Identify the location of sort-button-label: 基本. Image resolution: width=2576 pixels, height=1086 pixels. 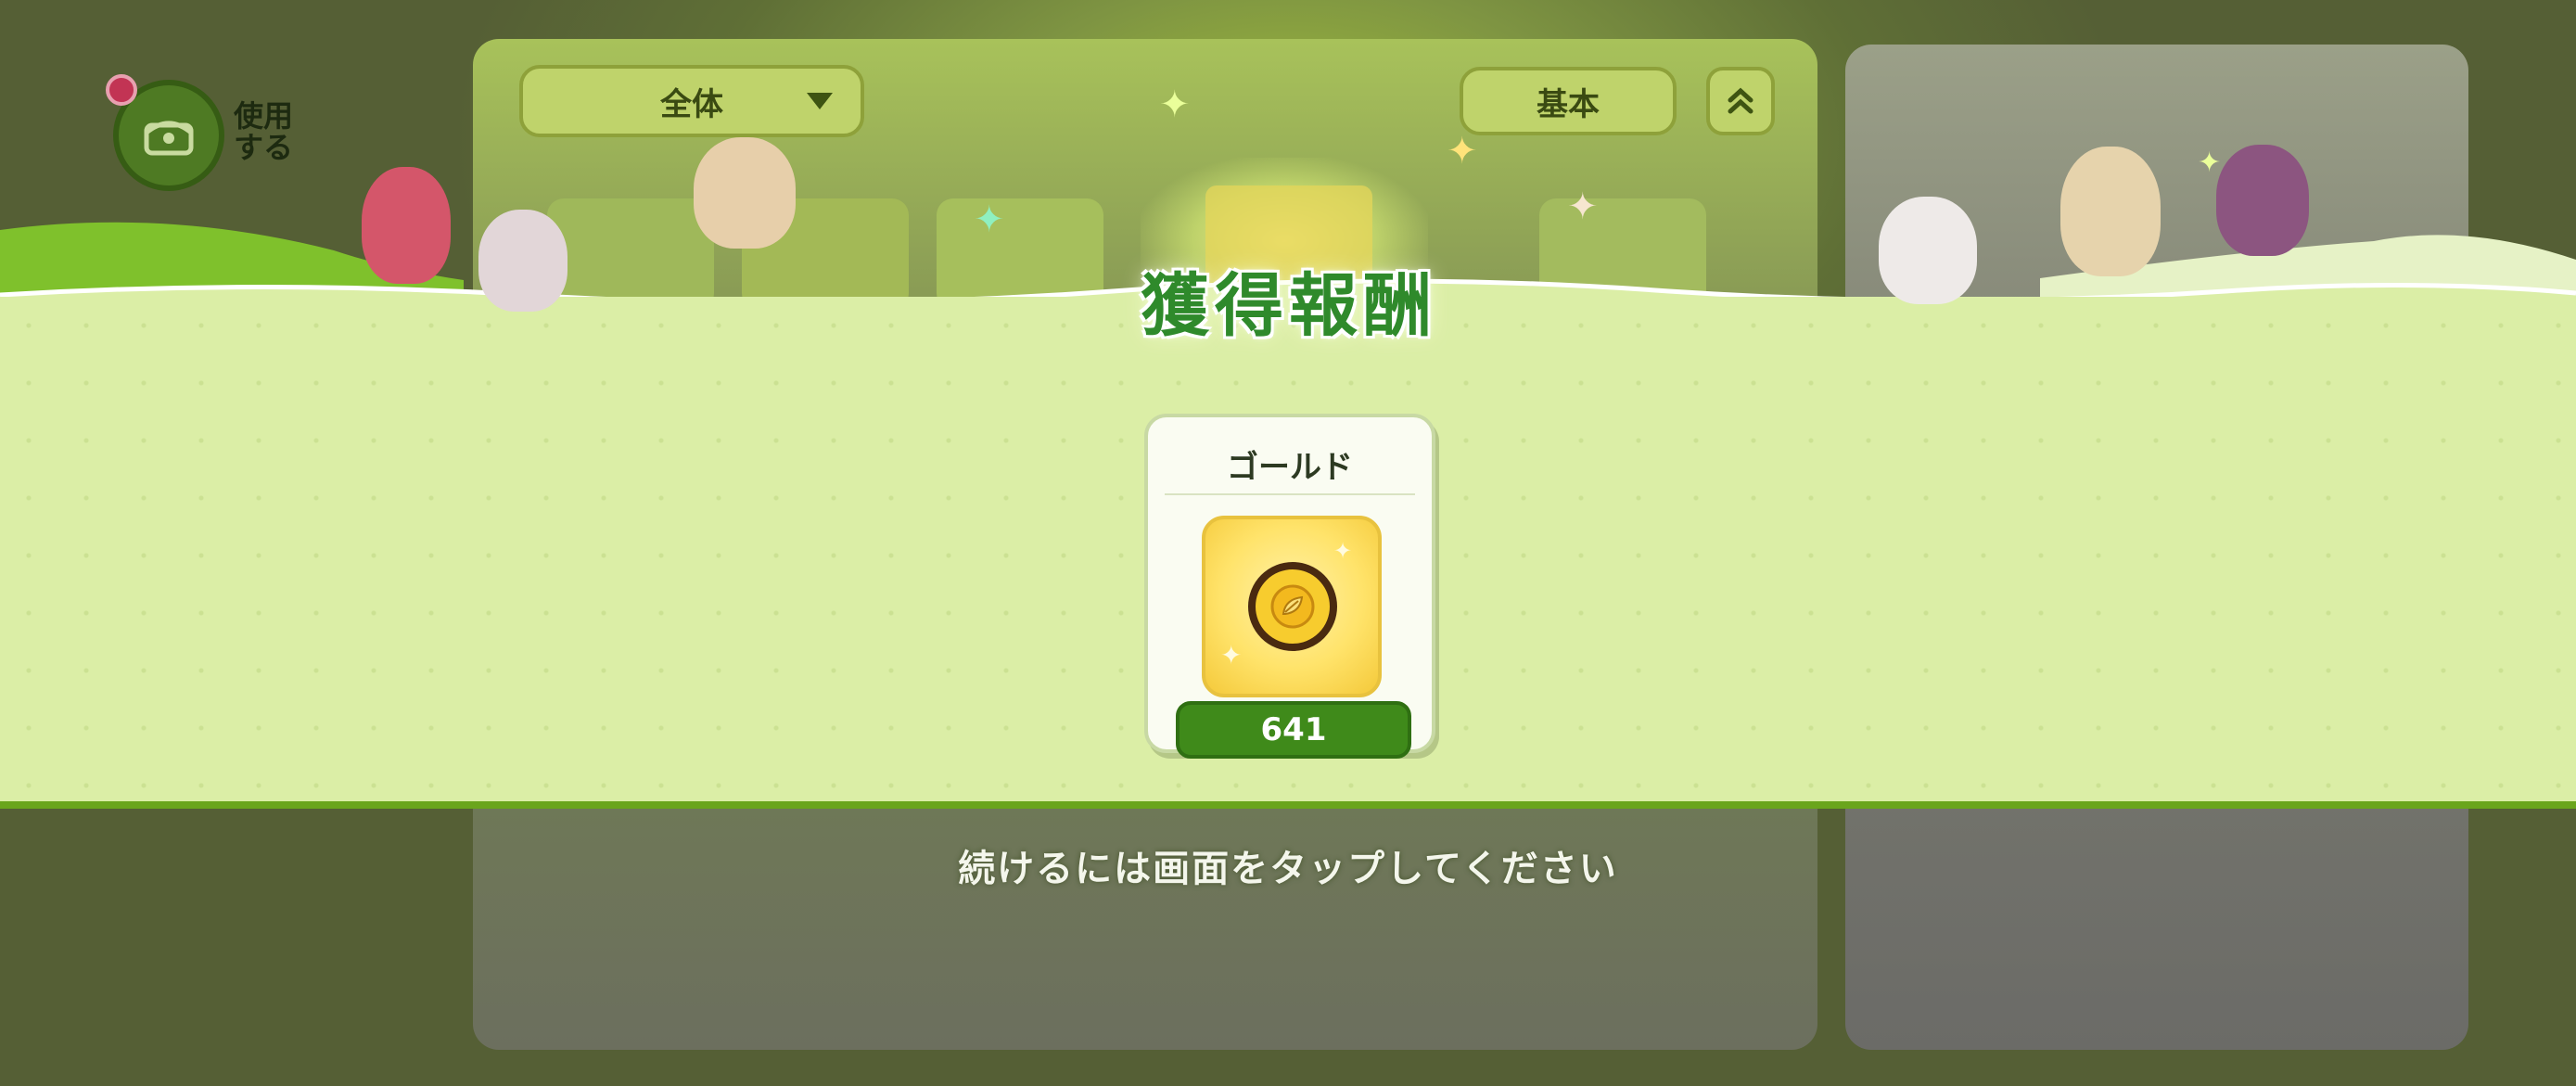
(1568, 104).